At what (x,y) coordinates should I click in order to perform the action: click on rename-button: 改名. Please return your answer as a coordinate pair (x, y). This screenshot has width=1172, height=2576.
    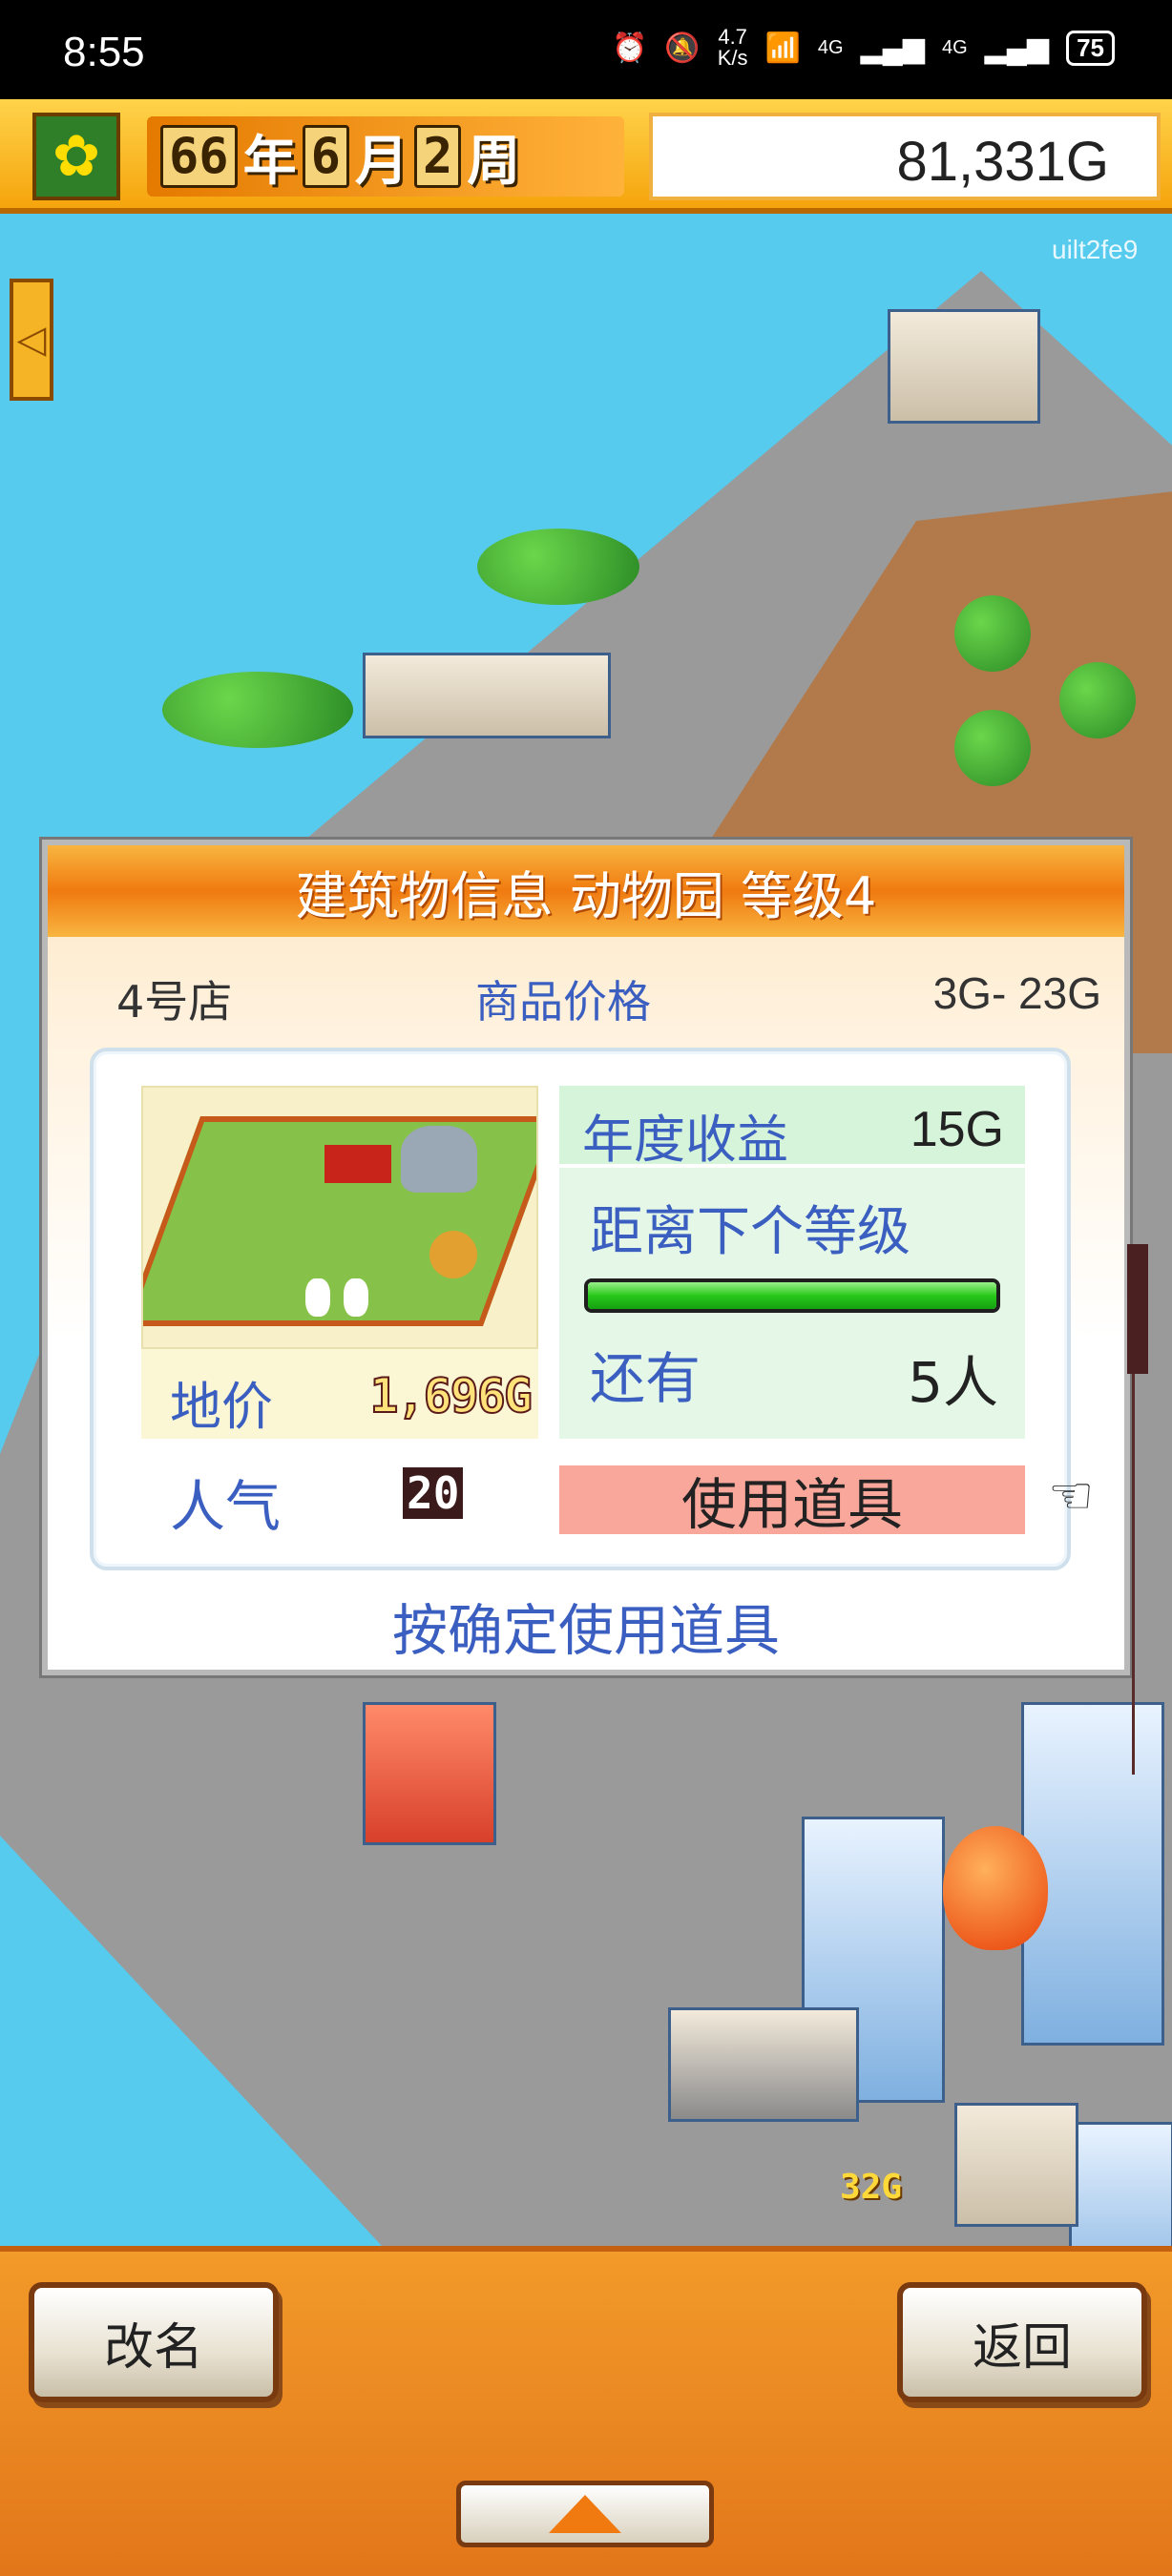
    Looking at the image, I should click on (154, 2342).